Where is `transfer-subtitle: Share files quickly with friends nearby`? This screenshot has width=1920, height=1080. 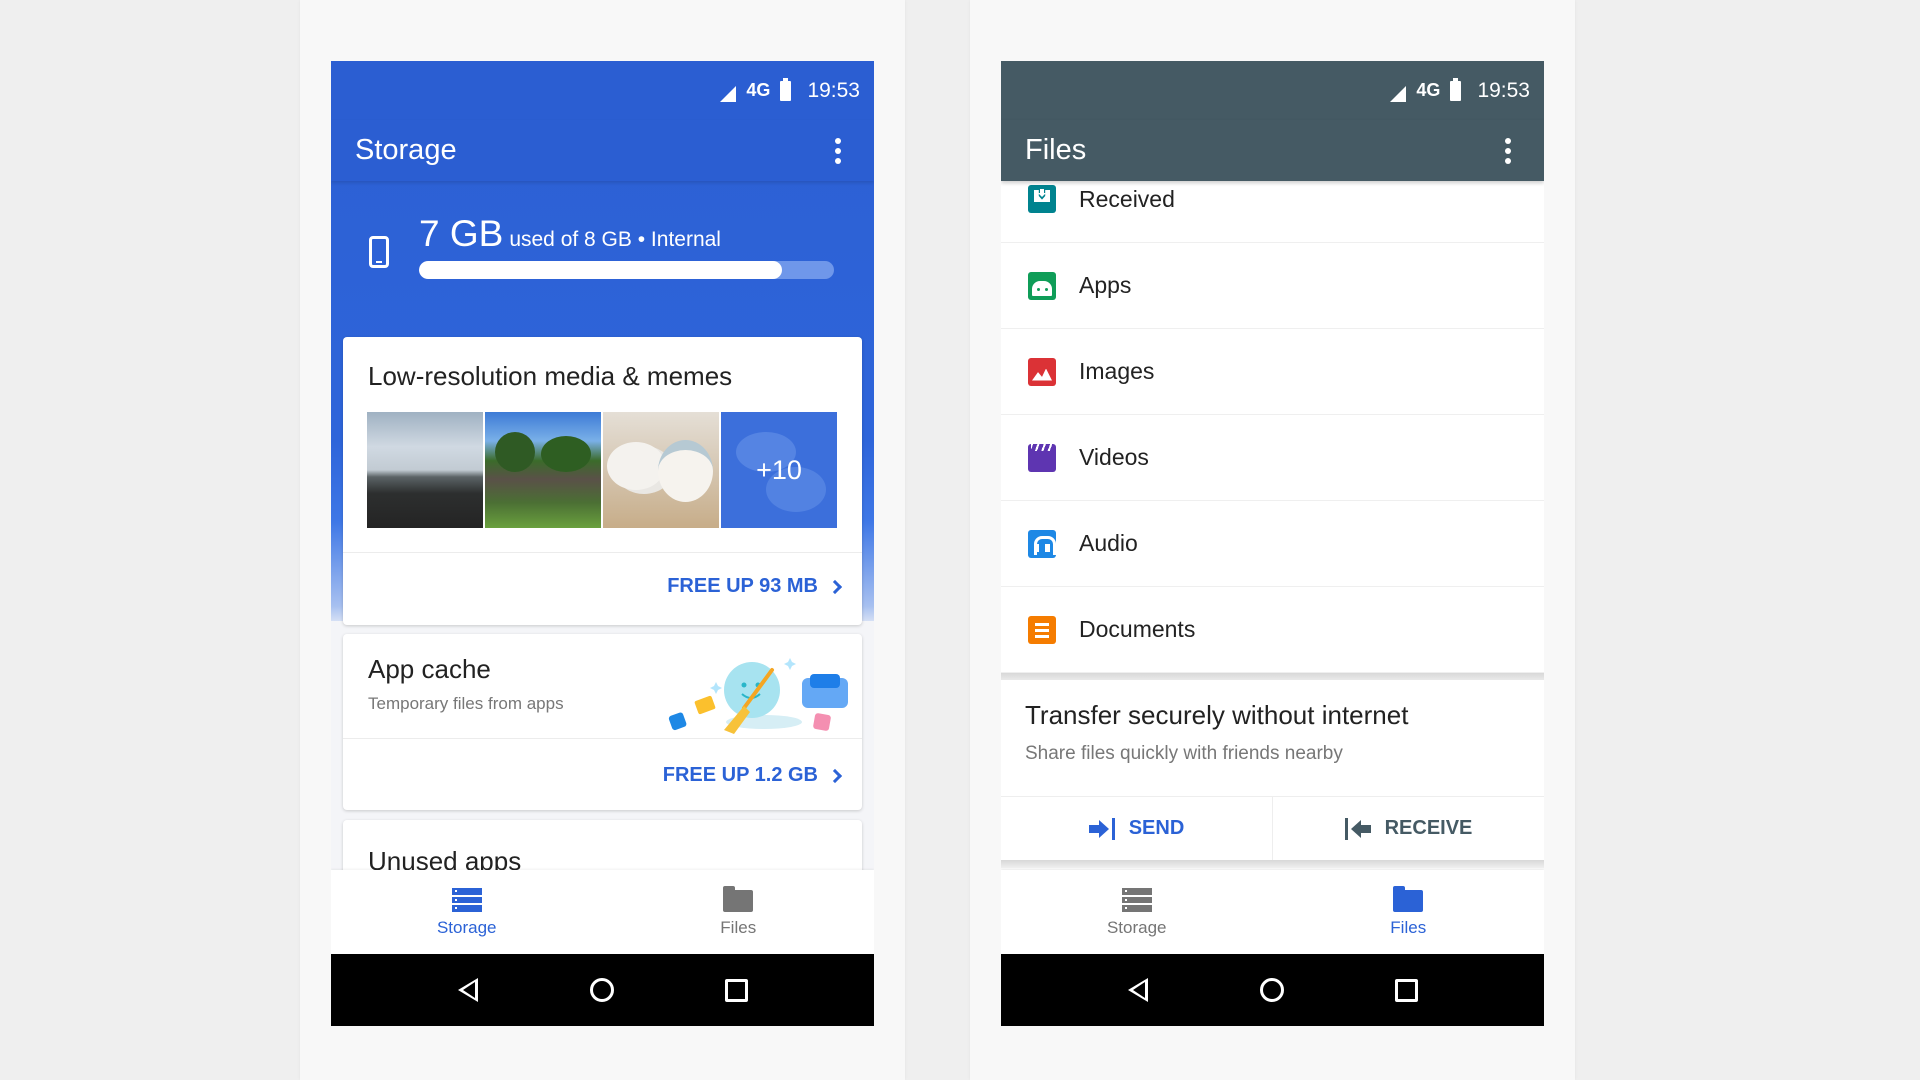 transfer-subtitle: Share files quickly with friends nearby is located at coordinates (1184, 753).